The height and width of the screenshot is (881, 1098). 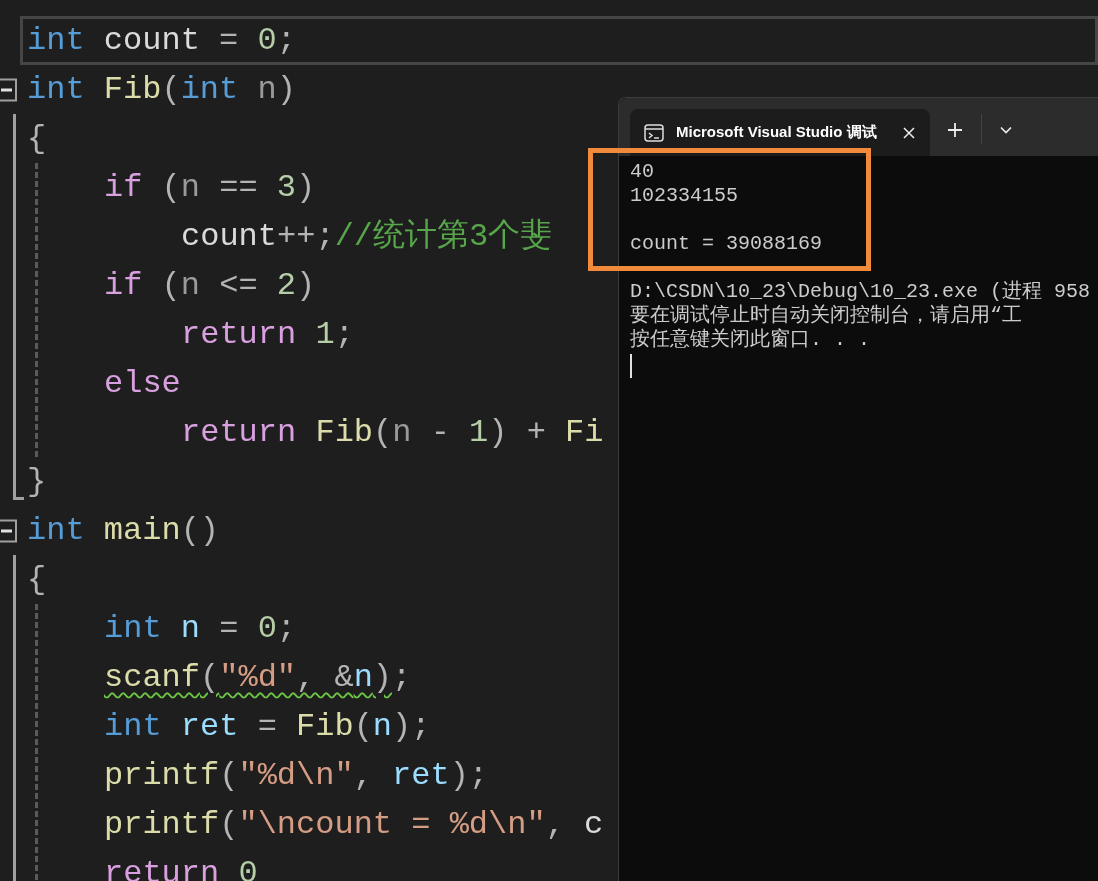 What do you see at coordinates (210, 187) in the screenshot?
I see `code-line: if (n == 3)` at bounding box center [210, 187].